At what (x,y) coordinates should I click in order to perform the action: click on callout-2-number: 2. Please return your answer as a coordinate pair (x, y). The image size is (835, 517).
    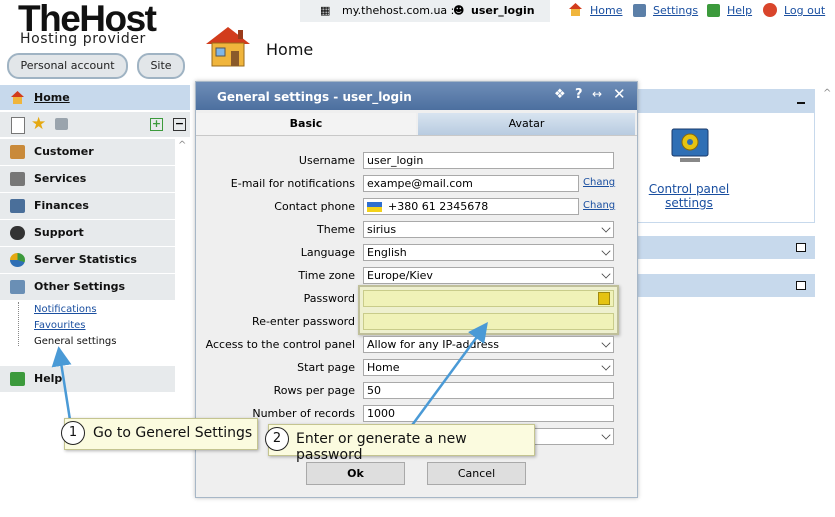
    Looking at the image, I should click on (277, 439).